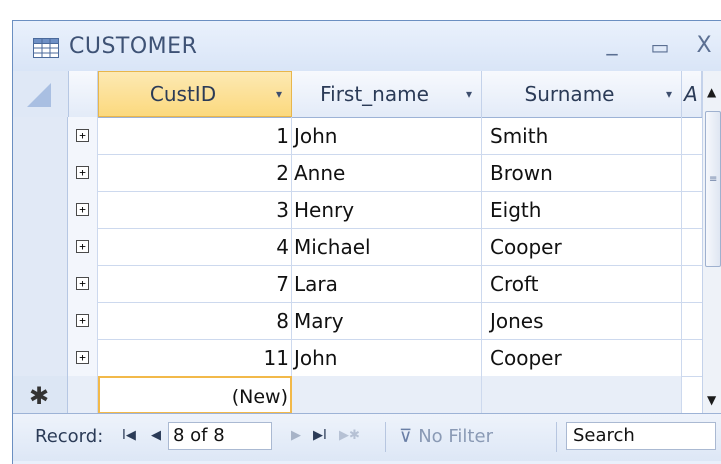 Image resolution: width=721 pixels, height=464 pixels. What do you see at coordinates (349, 435) in the screenshot?
I see `new-record-nav-icon: ▶✱` at bounding box center [349, 435].